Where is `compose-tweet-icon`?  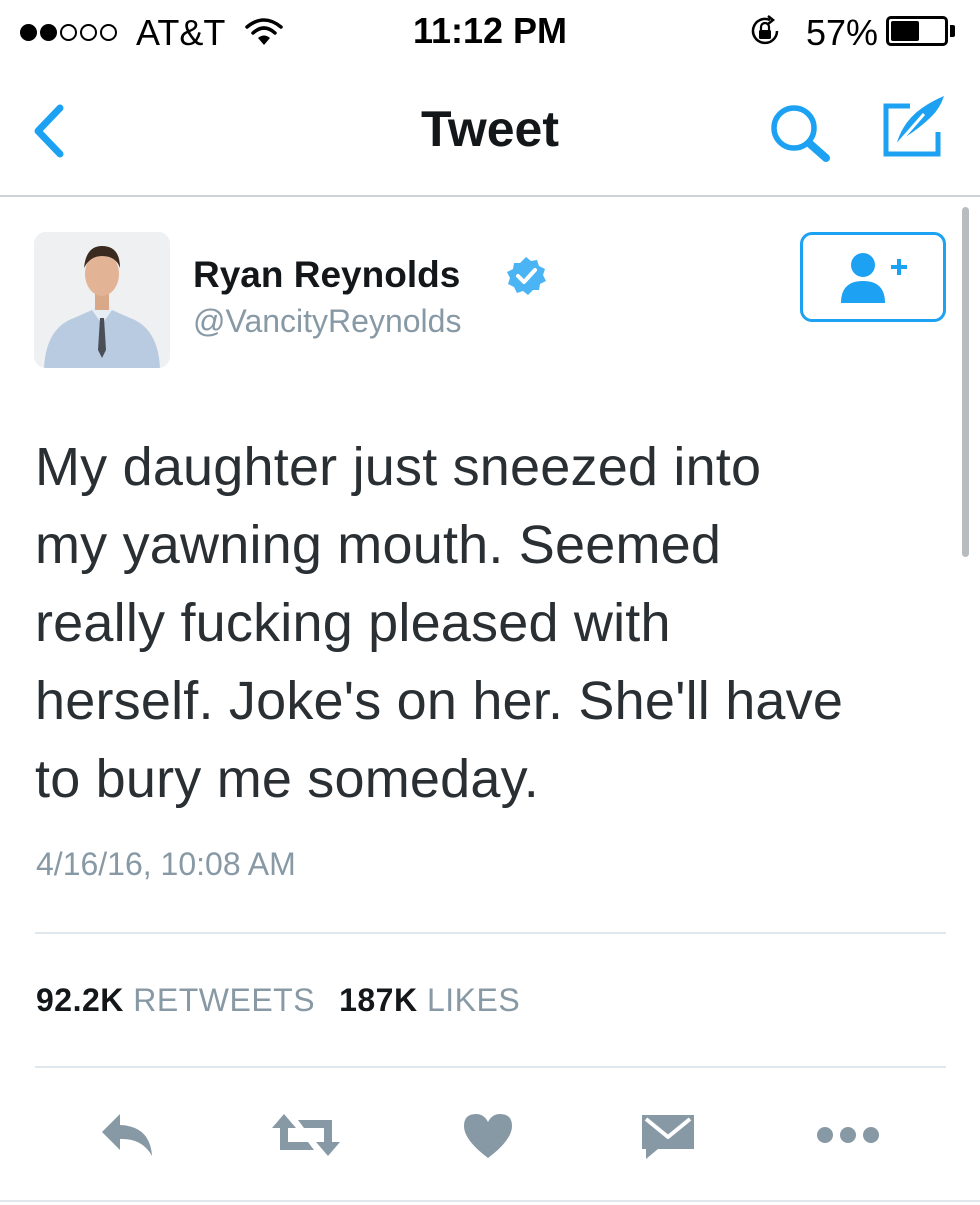
compose-tweet-icon is located at coordinates (913, 126).